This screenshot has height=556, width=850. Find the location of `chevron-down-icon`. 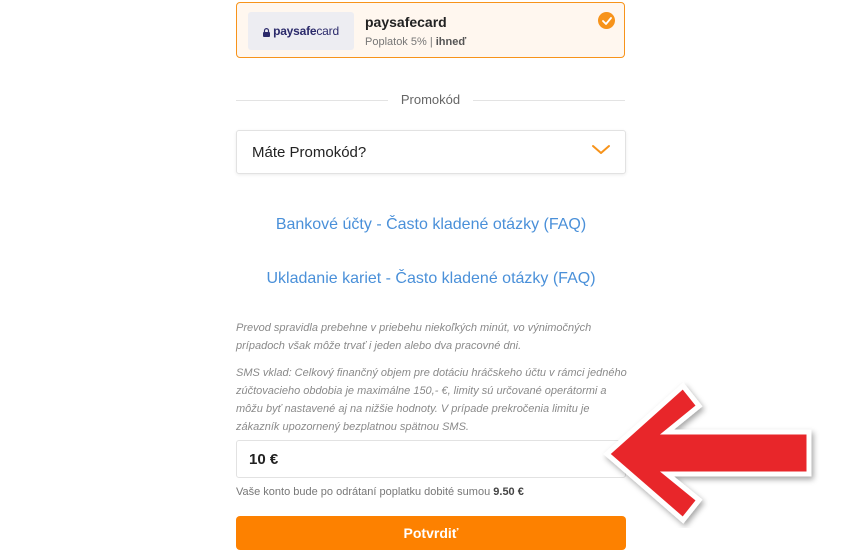

chevron-down-icon is located at coordinates (601, 149).